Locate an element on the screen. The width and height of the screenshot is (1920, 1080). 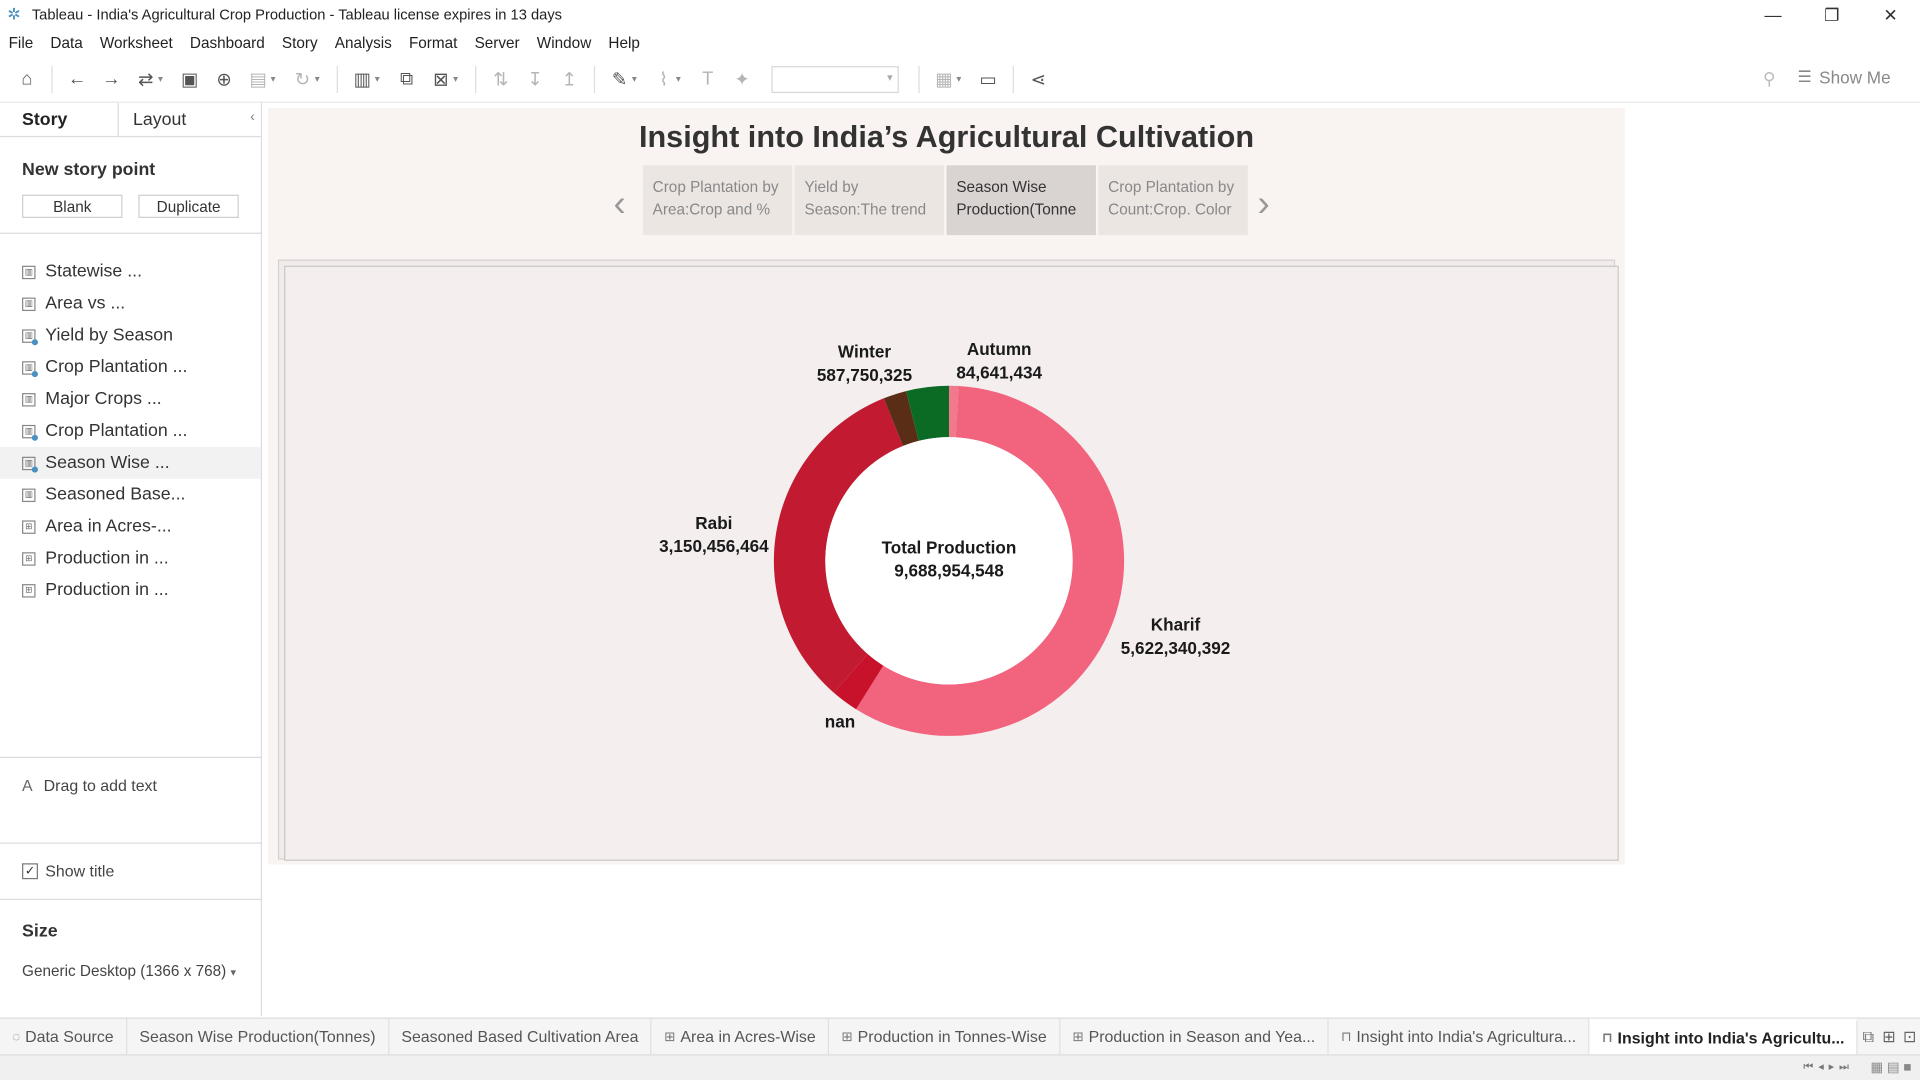
close-button: ✕ is located at coordinates (1890, 14).